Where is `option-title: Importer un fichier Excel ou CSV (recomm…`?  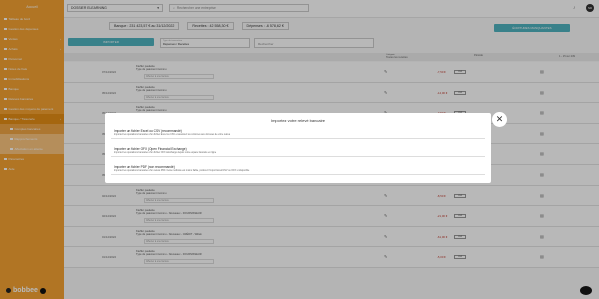
option-title: Importer un fichier Excel ou CSV (recomm… is located at coordinates (148, 131).